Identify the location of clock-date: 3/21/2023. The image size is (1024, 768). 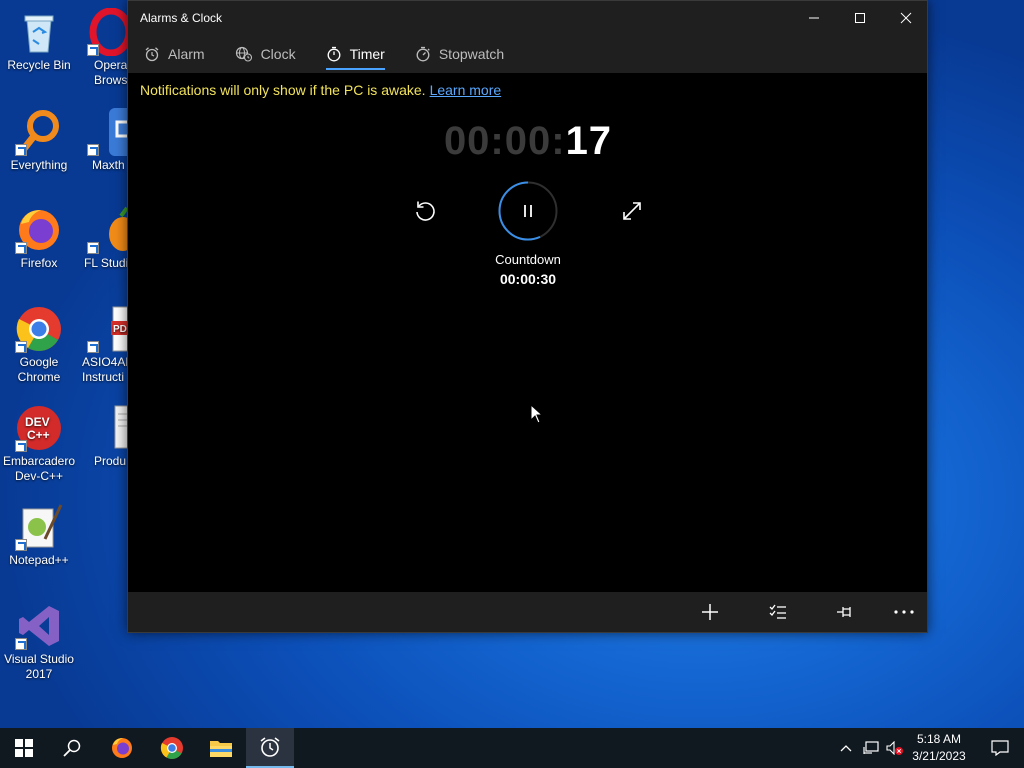
(939, 756).